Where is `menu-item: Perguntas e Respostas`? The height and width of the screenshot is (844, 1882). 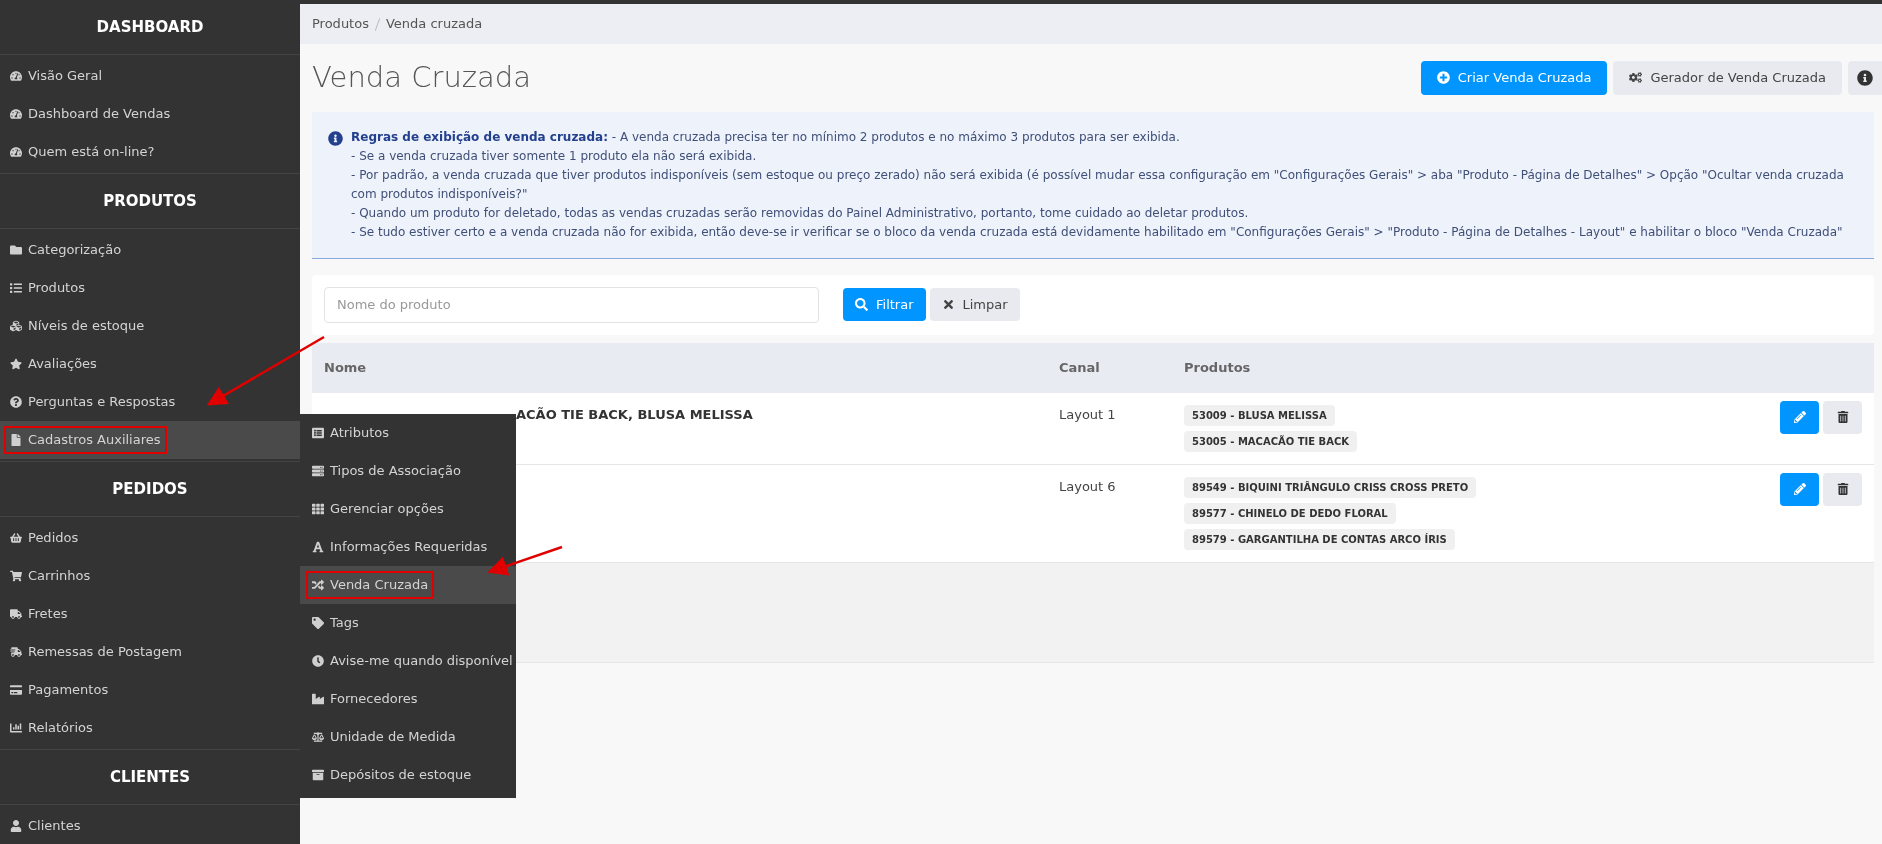 menu-item: Perguntas e Respostas is located at coordinates (93, 402).